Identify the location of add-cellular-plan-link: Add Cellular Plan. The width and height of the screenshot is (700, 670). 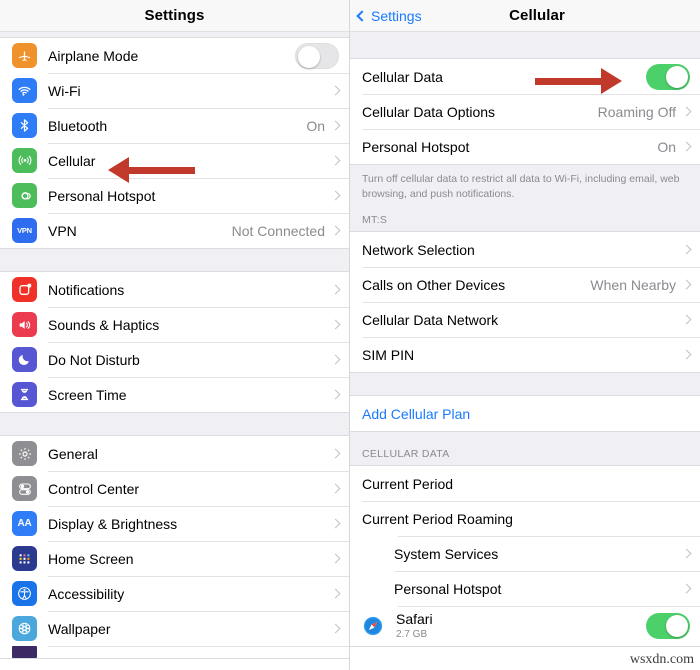
(526, 414).